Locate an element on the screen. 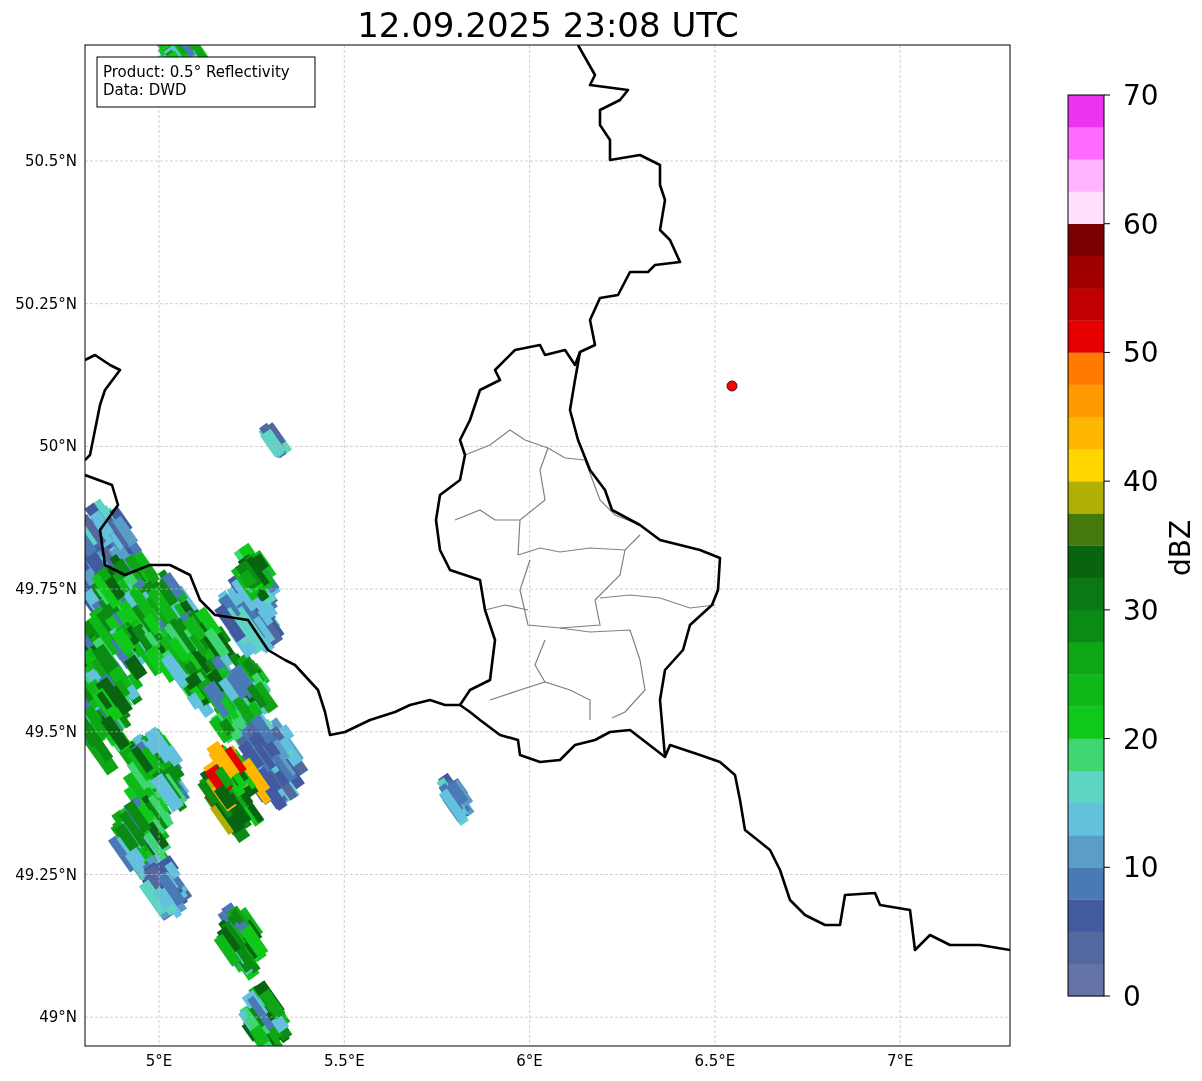  location-marker is located at coordinates (732, 386).